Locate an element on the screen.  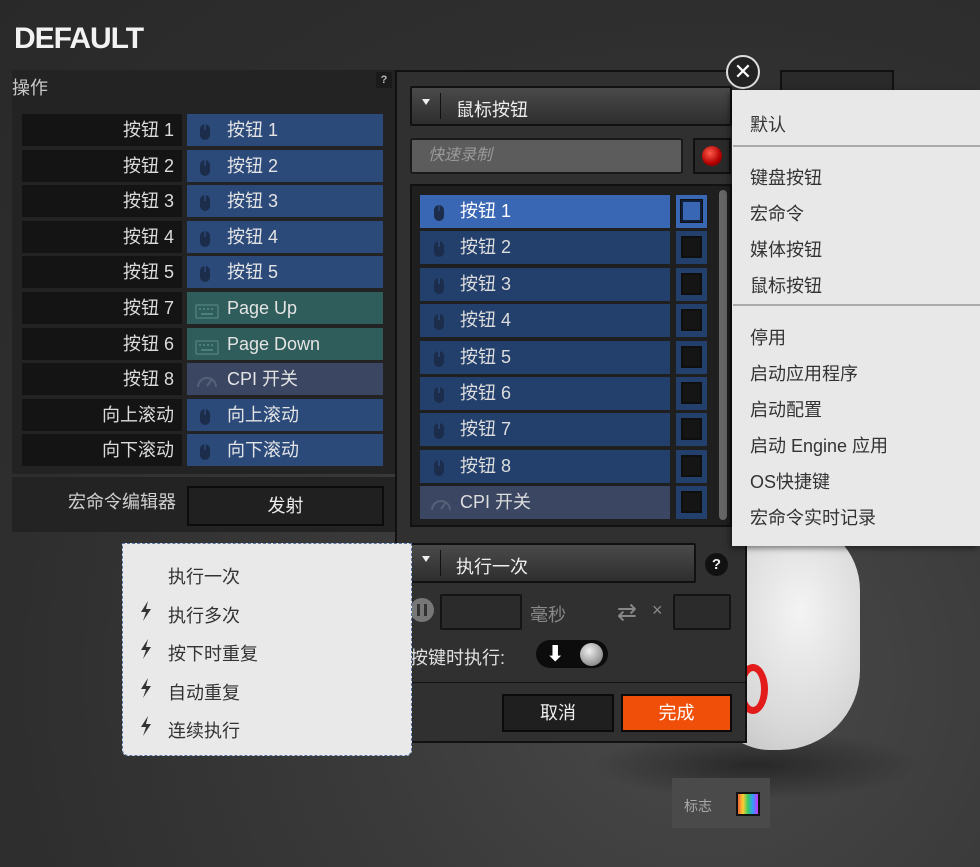
done-button: 完成 is located at coordinates (676, 713).